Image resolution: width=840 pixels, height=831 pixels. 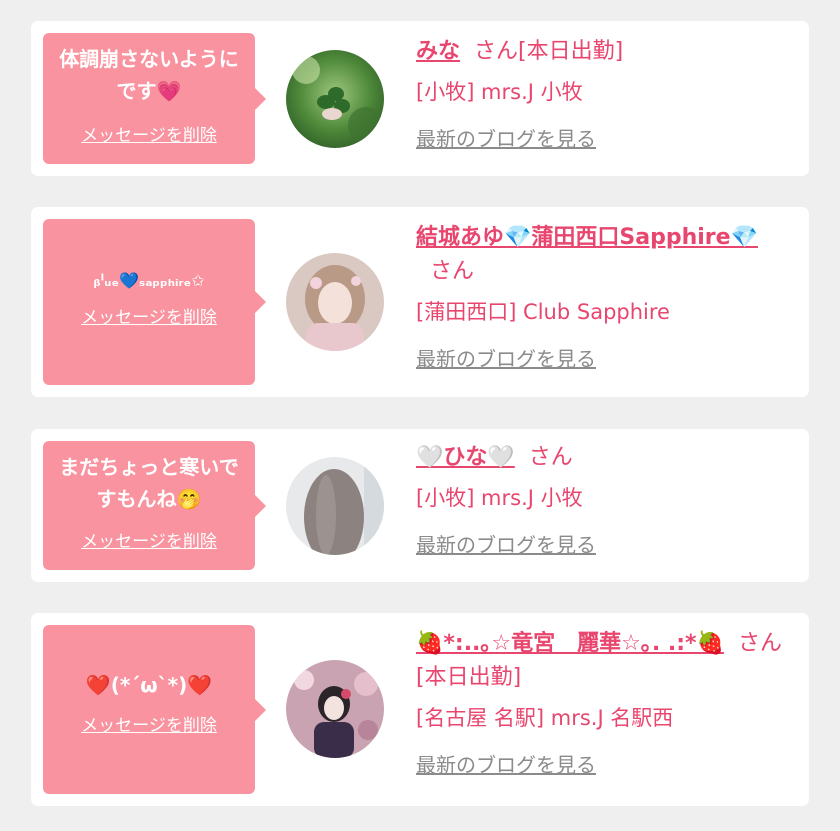 What do you see at coordinates (149, 483) in the screenshot?
I see `message-text: まだちょっと寒いですもんね🤭` at bounding box center [149, 483].